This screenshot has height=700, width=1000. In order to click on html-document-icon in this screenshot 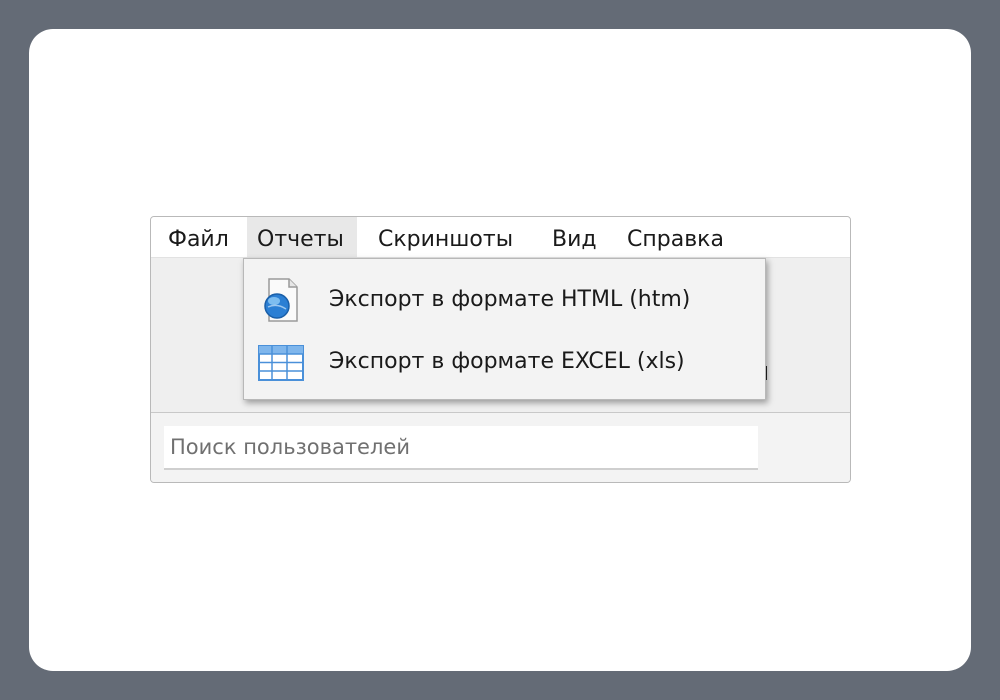, I will do `click(281, 300)`.